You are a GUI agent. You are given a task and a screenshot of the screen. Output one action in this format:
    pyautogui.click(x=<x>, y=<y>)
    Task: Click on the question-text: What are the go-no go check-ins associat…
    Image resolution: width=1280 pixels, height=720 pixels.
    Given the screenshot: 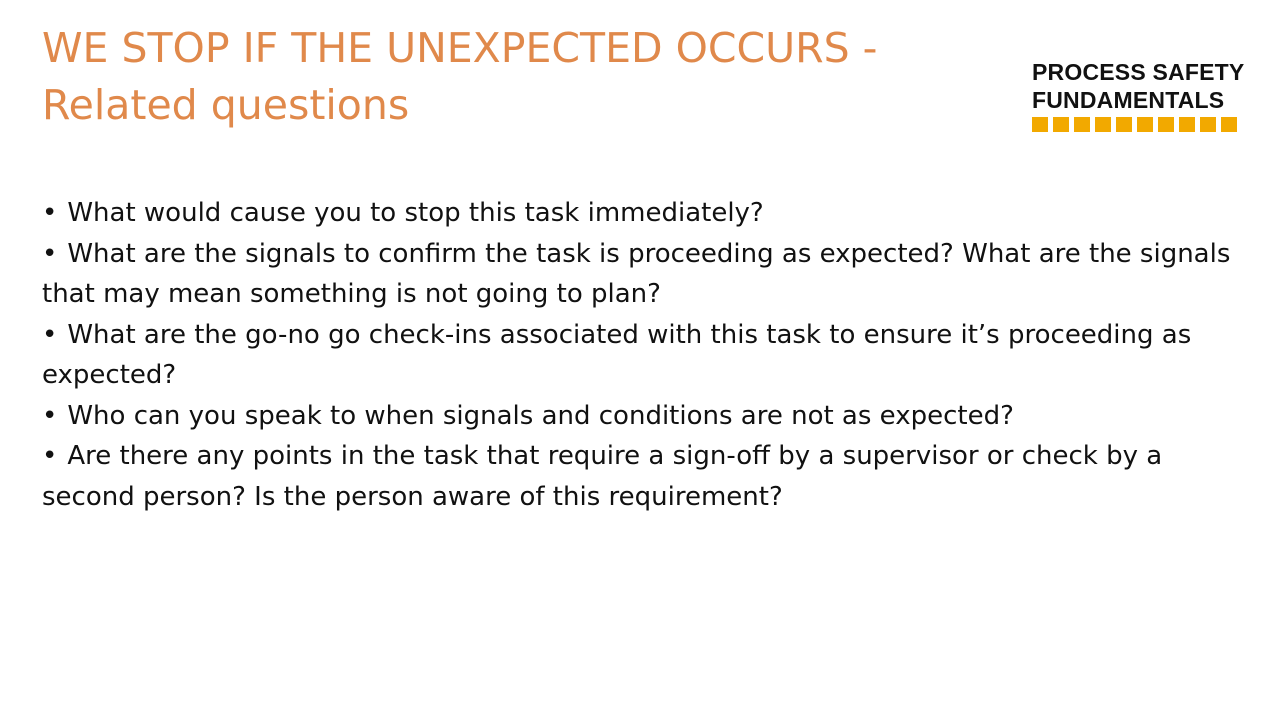 What is the action you would take?
    pyautogui.click(x=617, y=355)
    